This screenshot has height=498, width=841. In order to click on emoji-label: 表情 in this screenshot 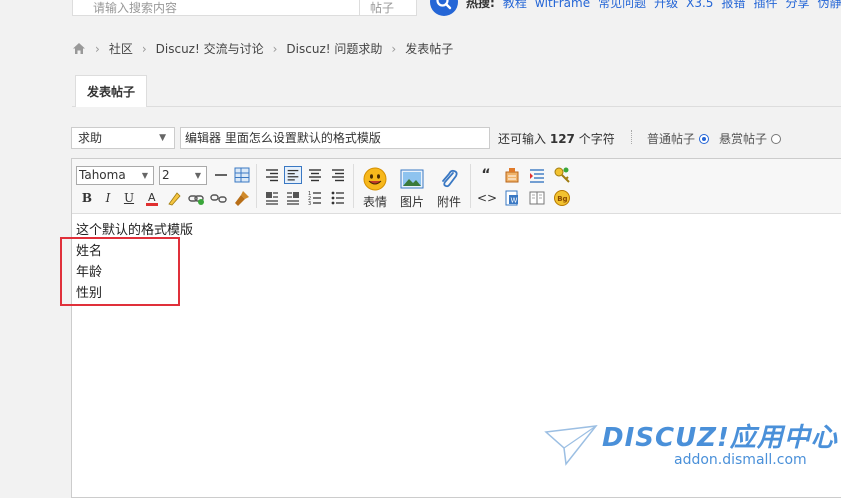, I will do `click(374, 202)`.